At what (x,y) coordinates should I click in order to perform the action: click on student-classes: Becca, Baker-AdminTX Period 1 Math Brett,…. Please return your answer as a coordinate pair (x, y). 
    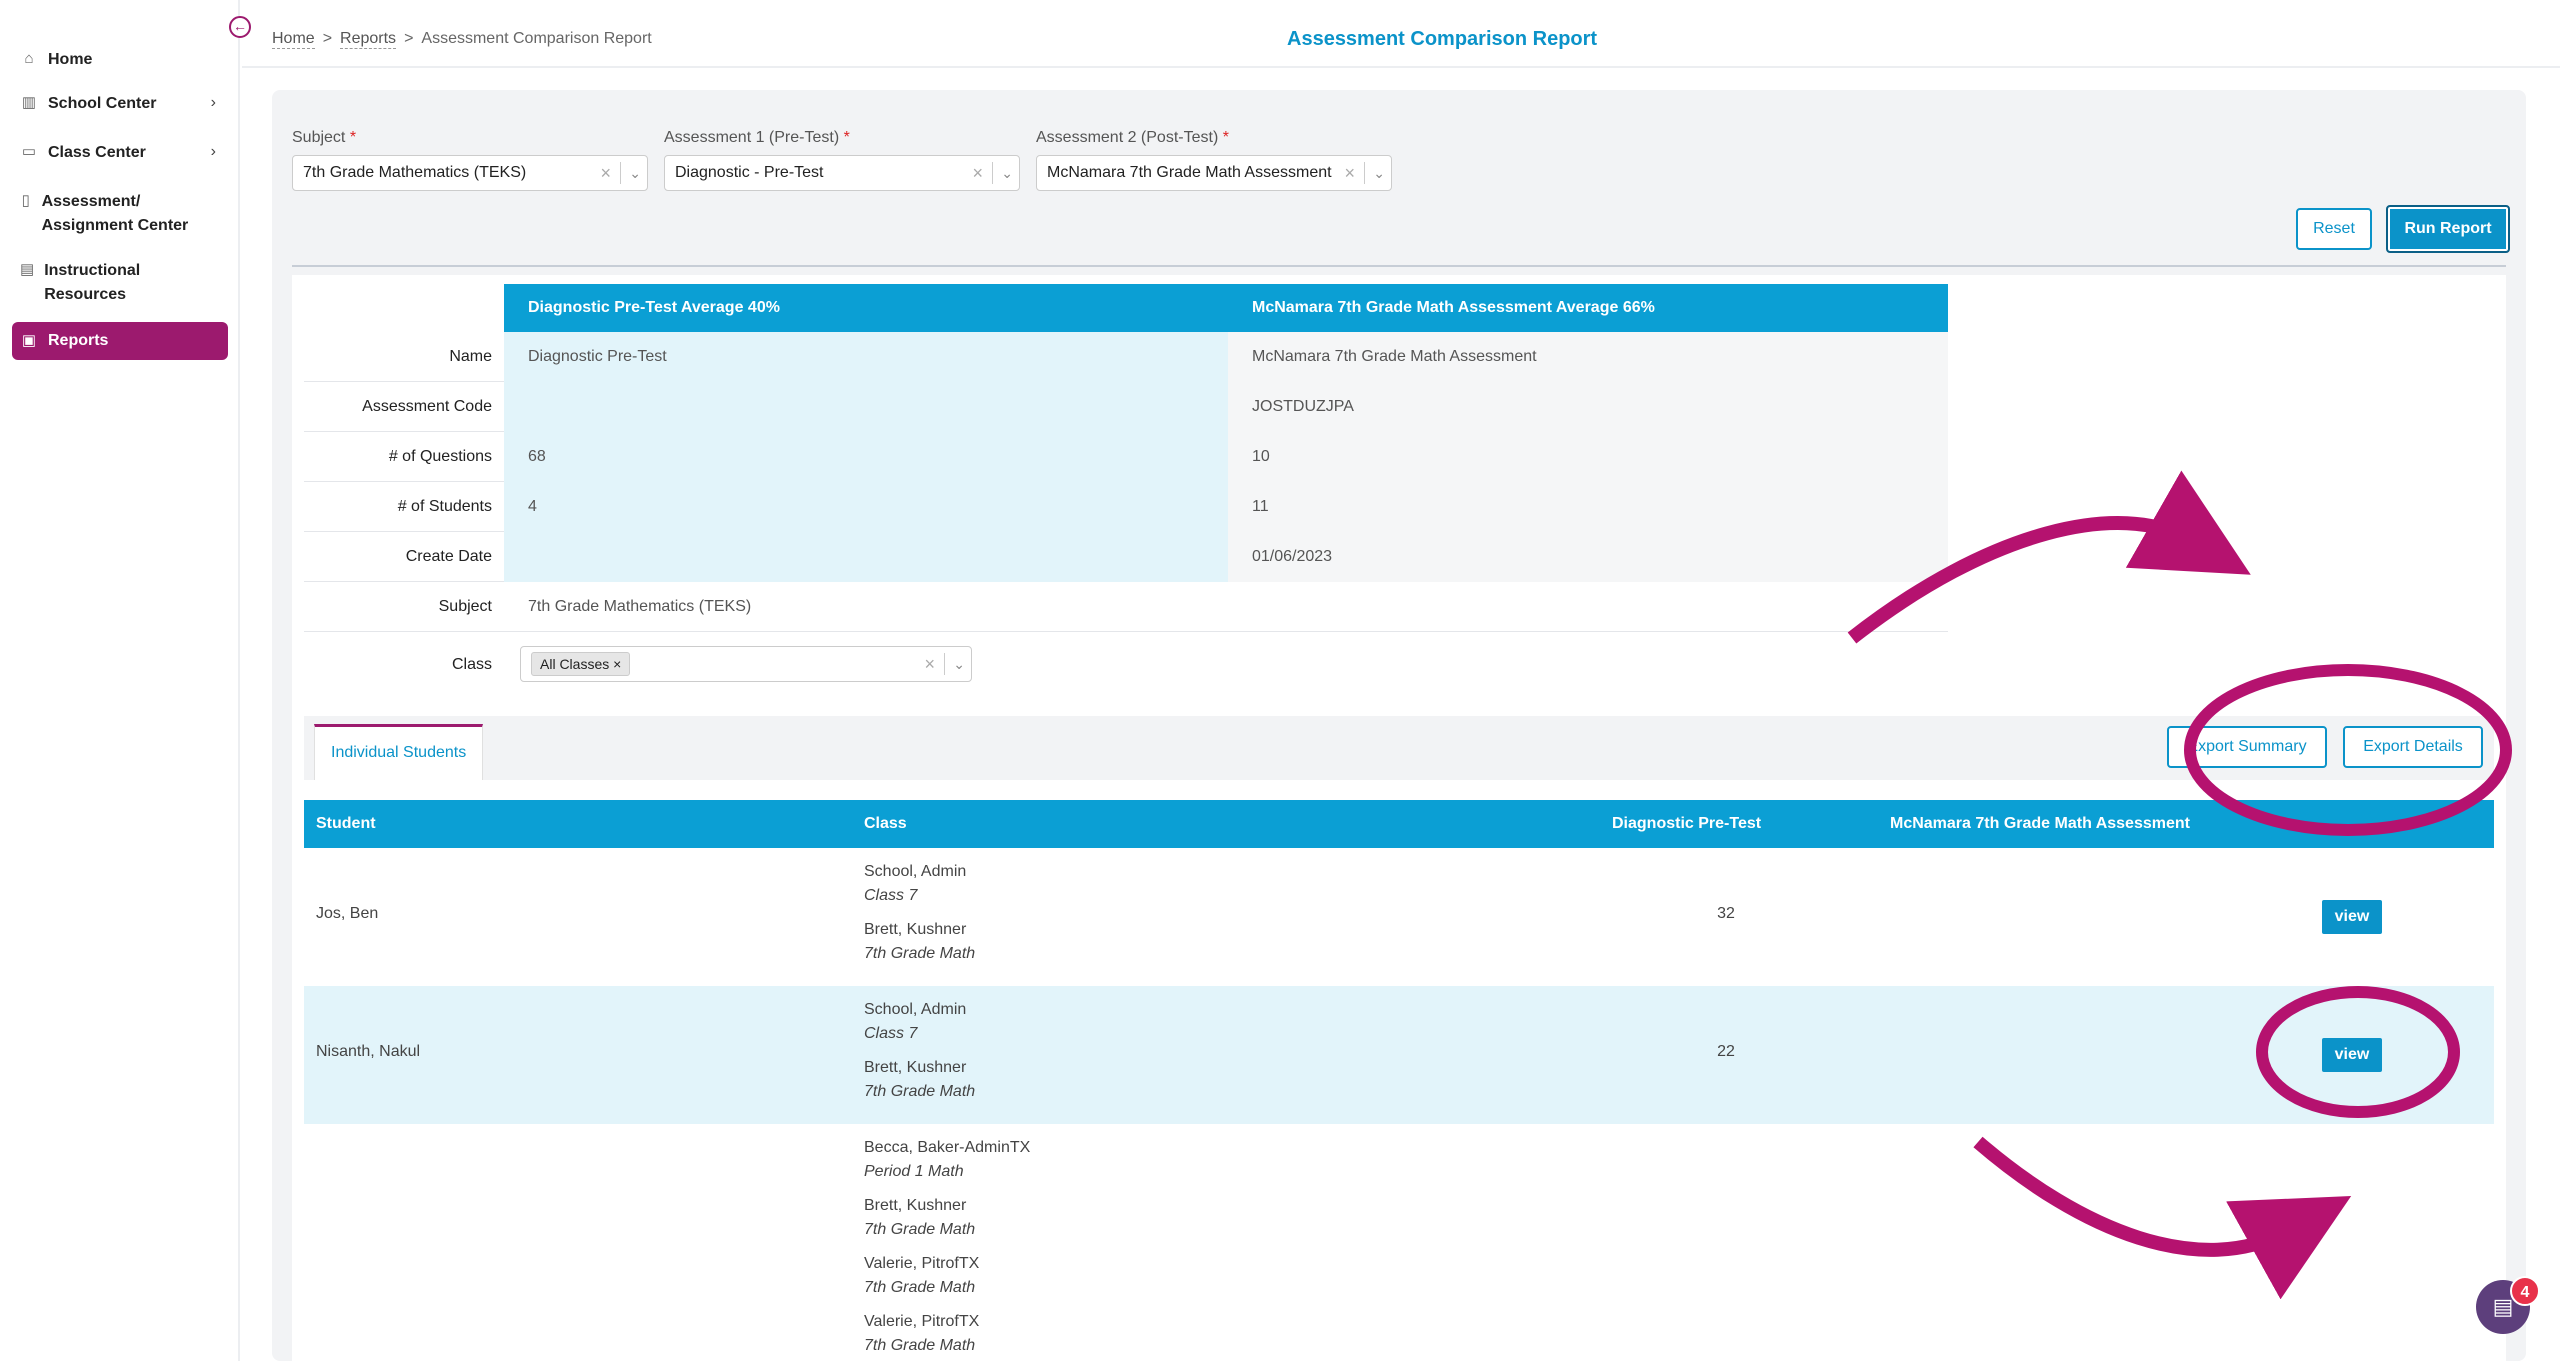
    Looking at the image, I should click on (947, 1252).